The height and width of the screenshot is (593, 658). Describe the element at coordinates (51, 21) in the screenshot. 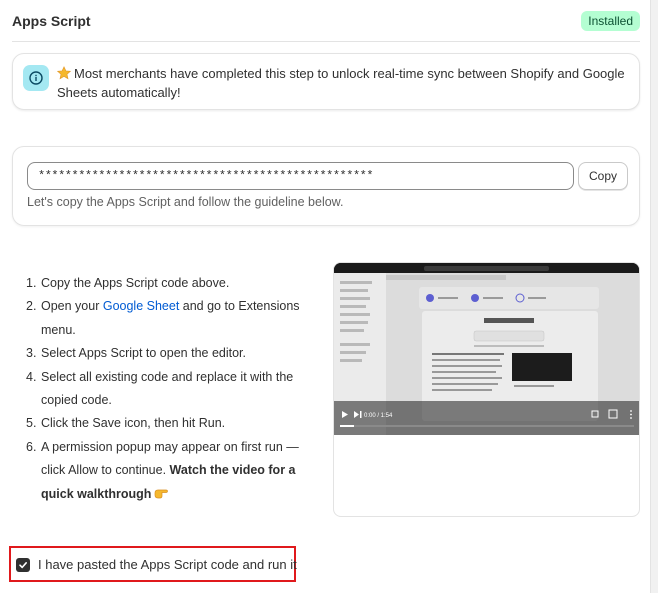

I see `section-title: Apps Script` at that location.